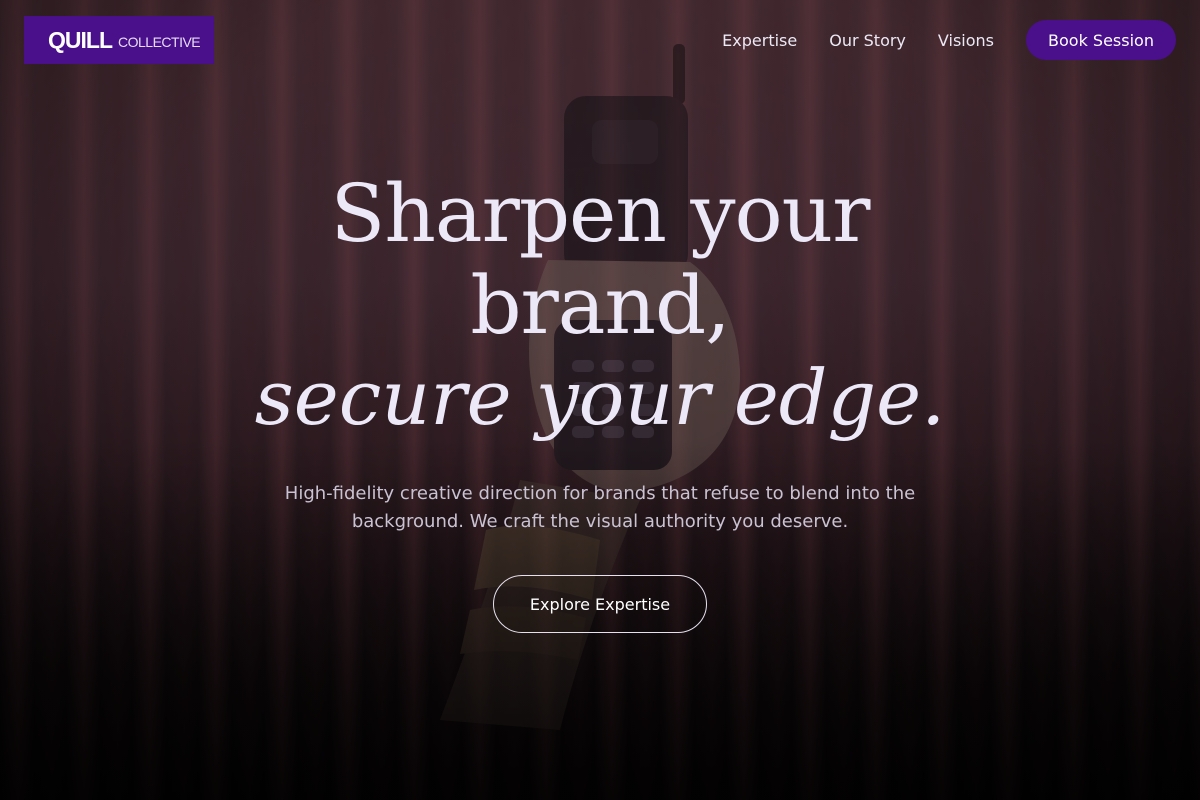 The width and height of the screenshot is (1200, 800). Describe the element at coordinates (80, 39) in the screenshot. I see `brand-name: QUILL` at that location.